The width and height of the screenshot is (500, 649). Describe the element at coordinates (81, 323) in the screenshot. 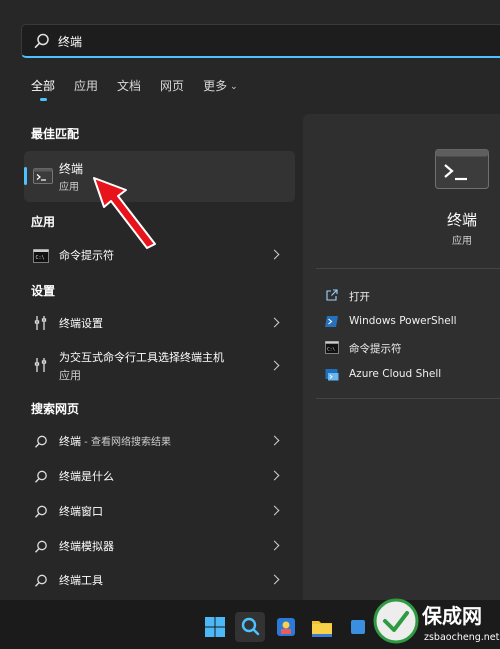

I see `settings-item-label: 终端设置` at that location.